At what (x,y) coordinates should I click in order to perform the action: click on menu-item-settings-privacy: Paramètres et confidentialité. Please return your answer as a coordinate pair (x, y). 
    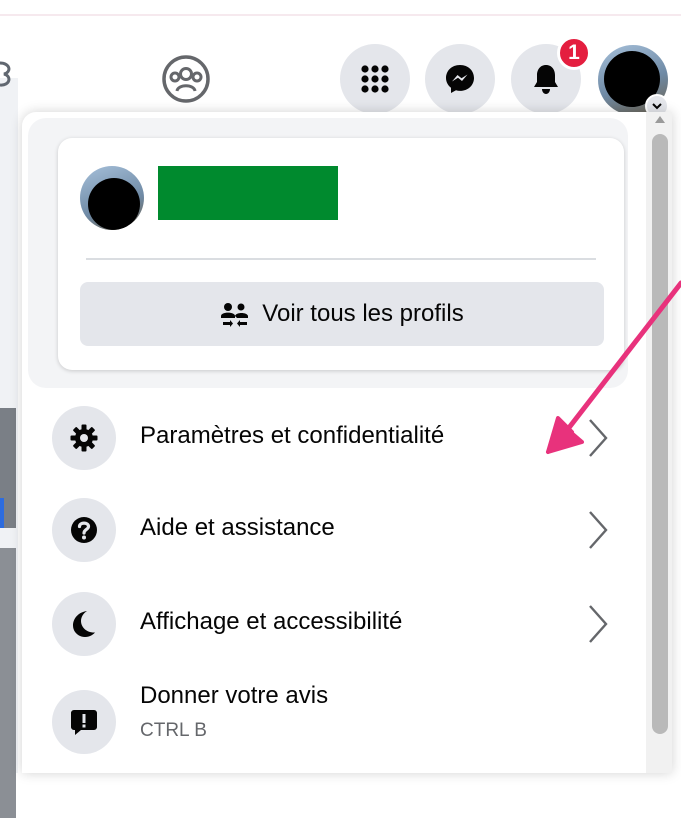
    Looking at the image, I should click on (332, 439).